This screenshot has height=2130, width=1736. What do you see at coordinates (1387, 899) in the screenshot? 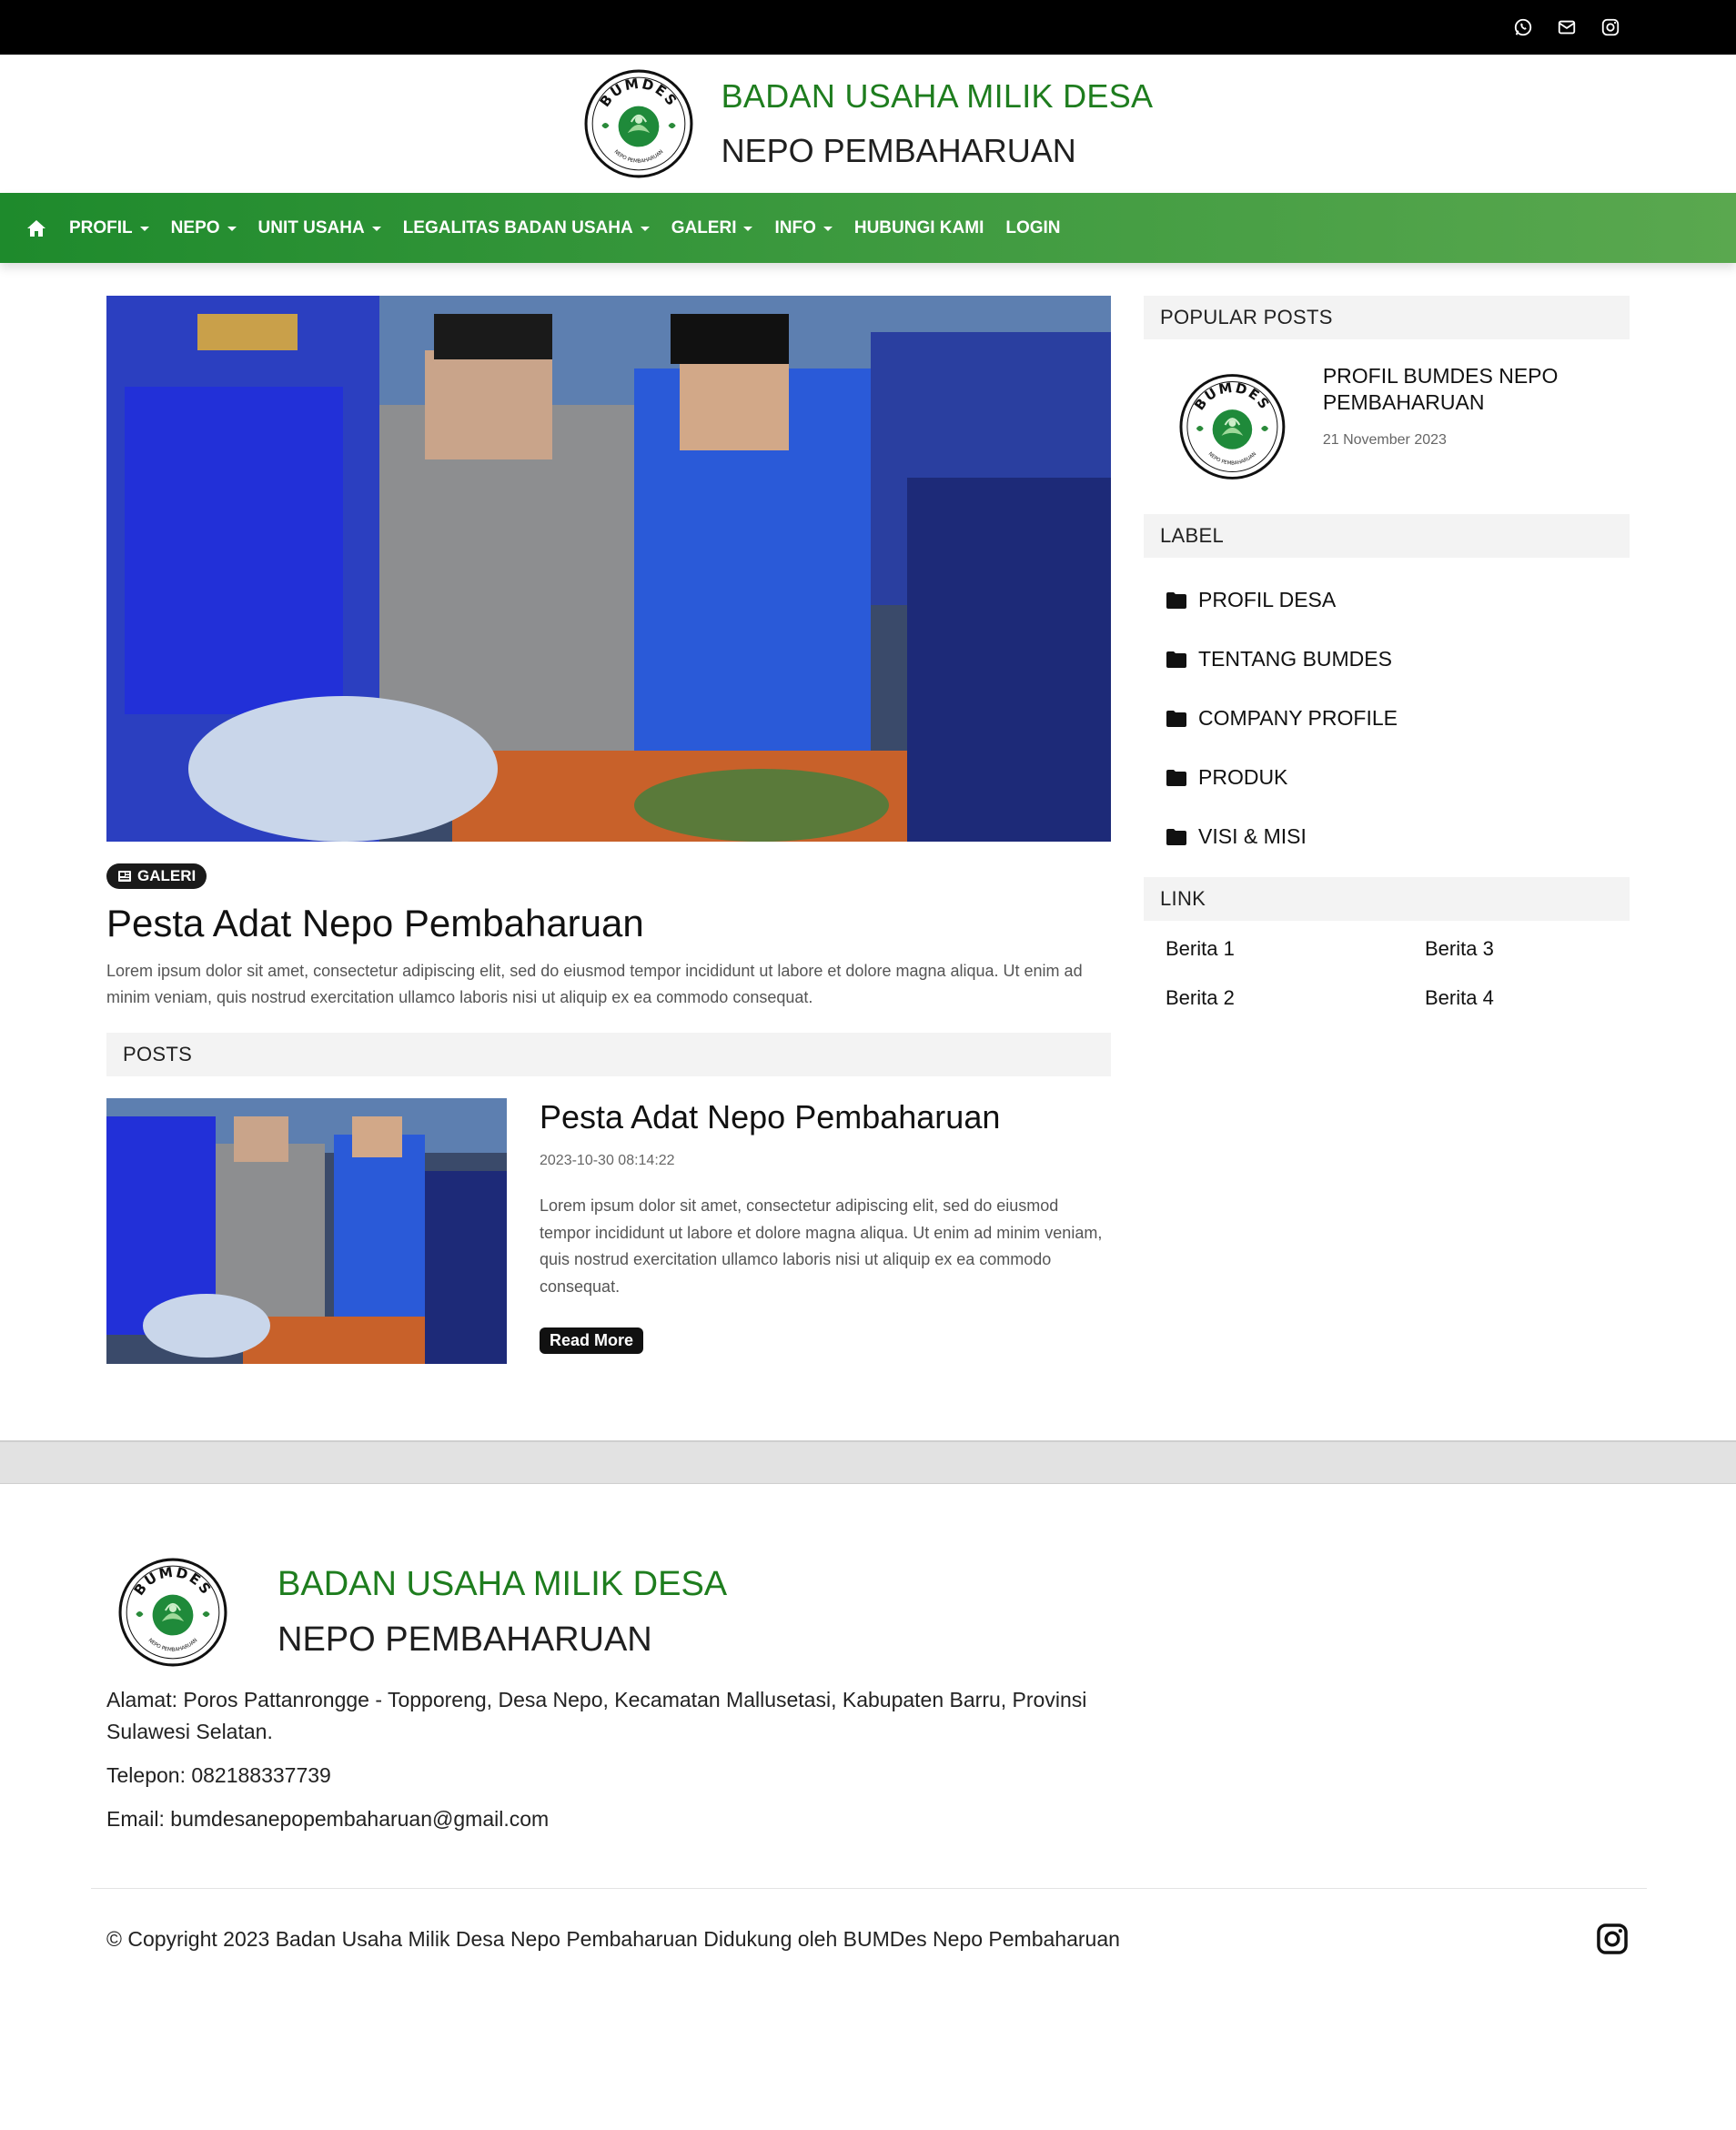
I see `link-heading: LINK` at bounding box center [1387, 899].